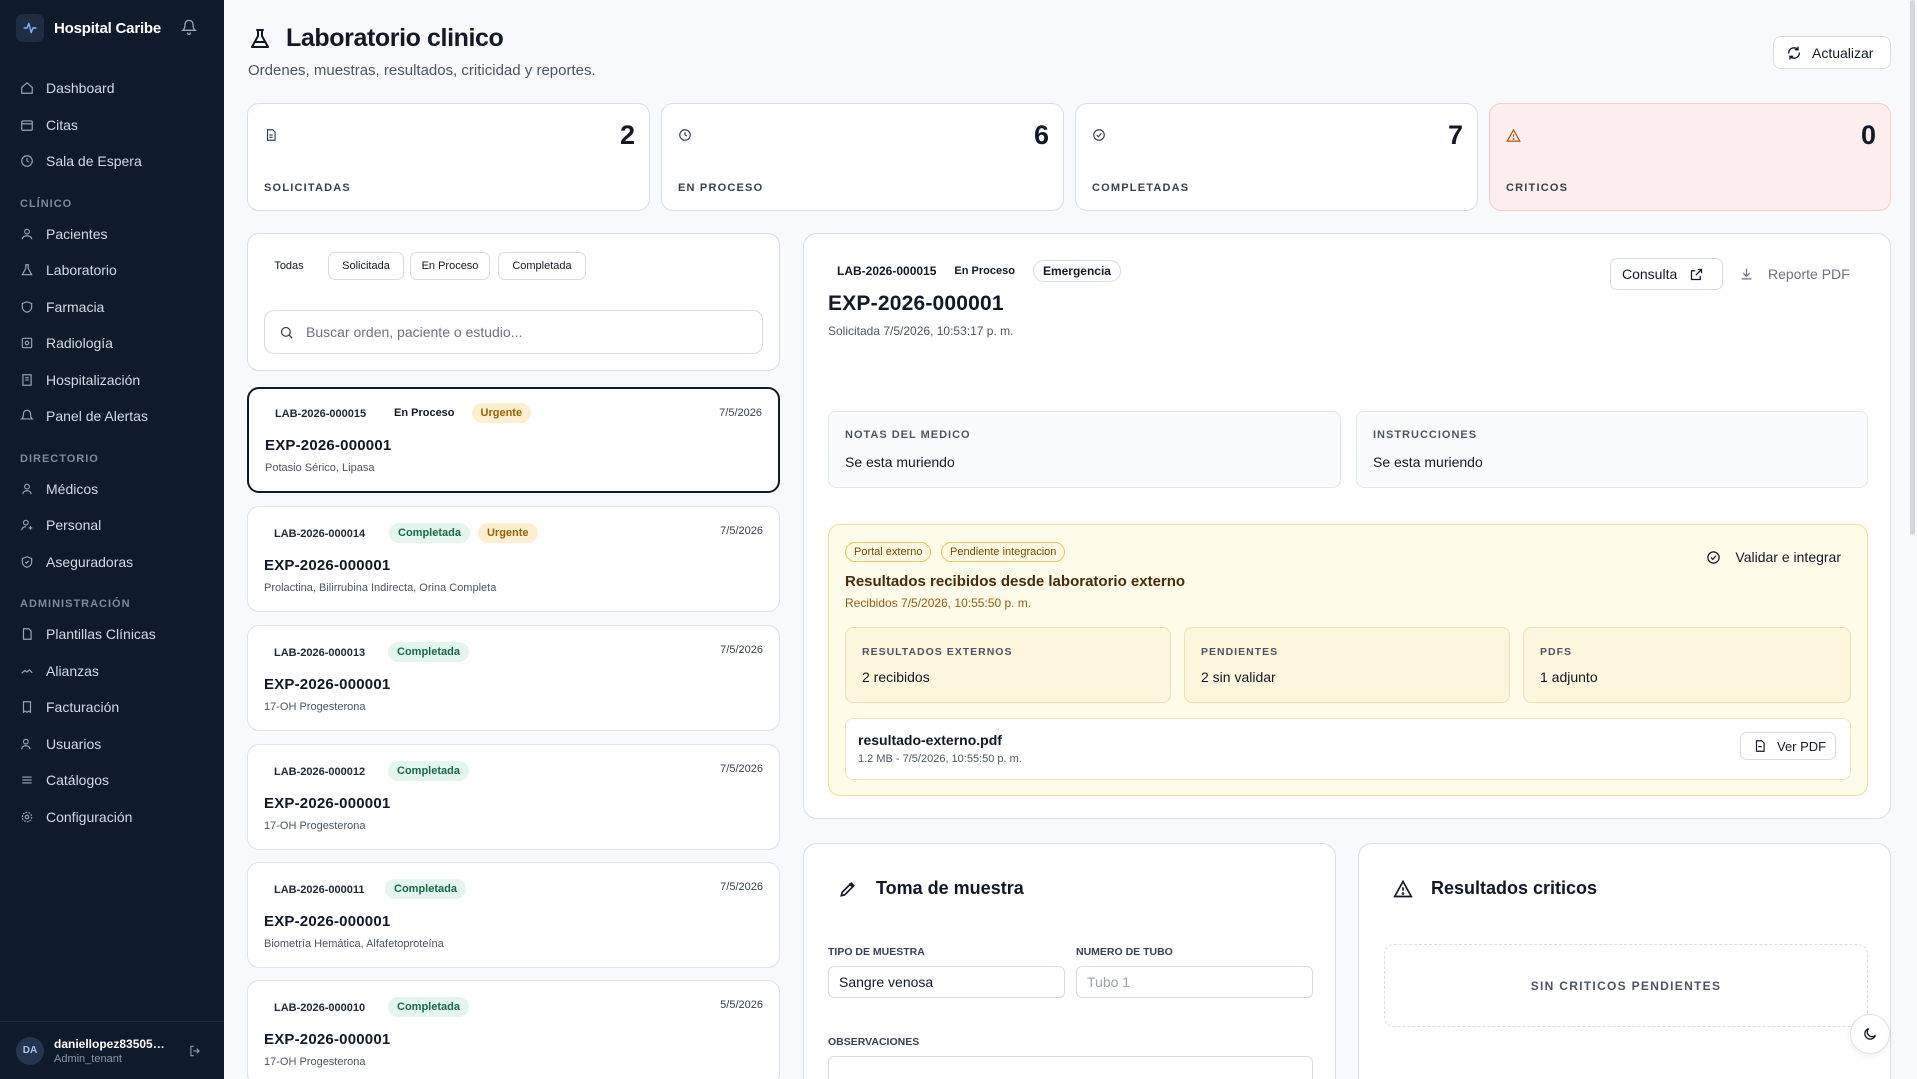 This screenshot has height=1079, width=1917. I want to click on external-stat-value: 1 adjunto, so click(1569, 677).